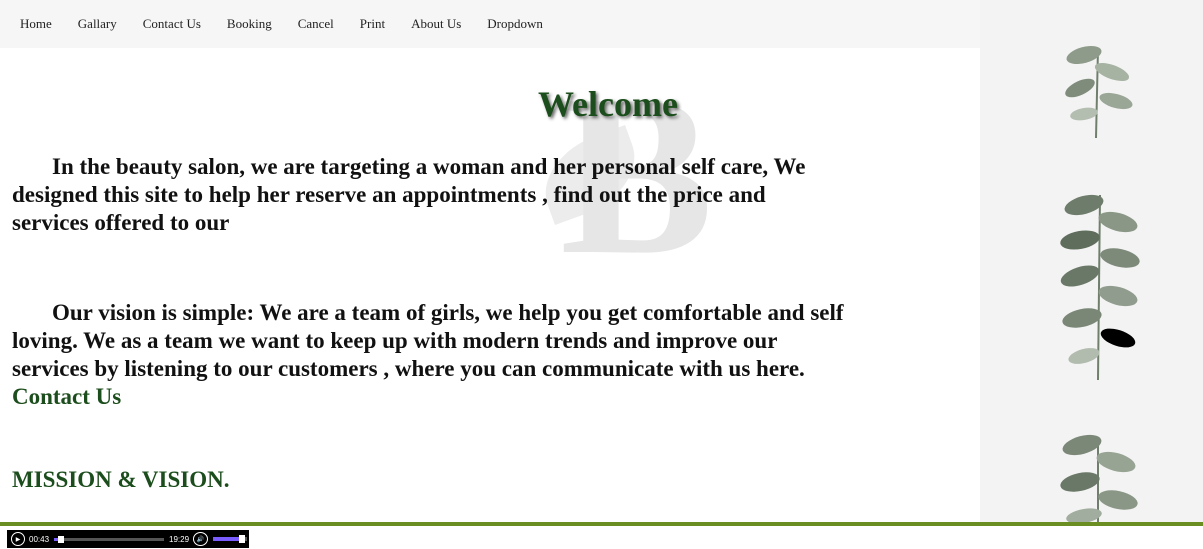 The height and width of the screenshot is (549, 1203). I want to click on volume-icon: 🔊, so click(201, 539).